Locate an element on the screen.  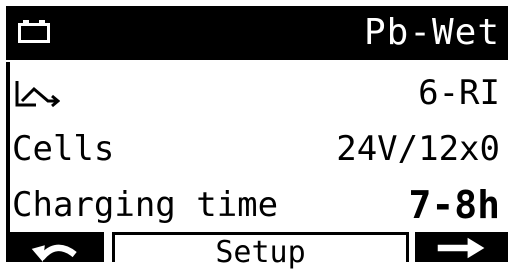
back-softkey is located at coordinates (55, 247).